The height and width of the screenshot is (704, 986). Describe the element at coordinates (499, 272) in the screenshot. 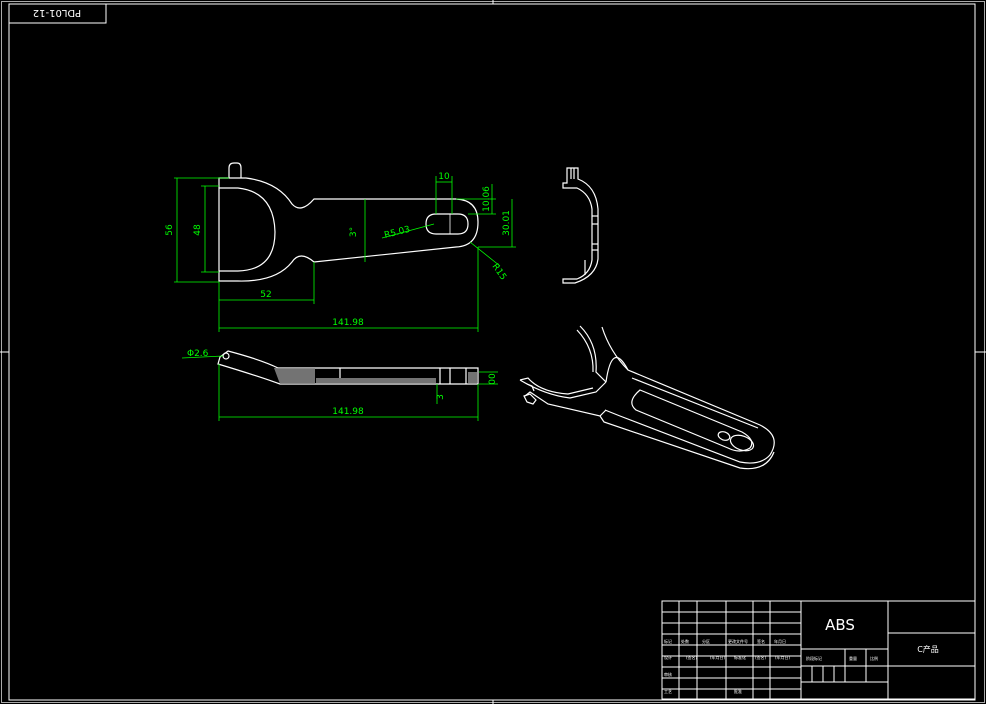

I see `dim-end-radius: R15` at that location.